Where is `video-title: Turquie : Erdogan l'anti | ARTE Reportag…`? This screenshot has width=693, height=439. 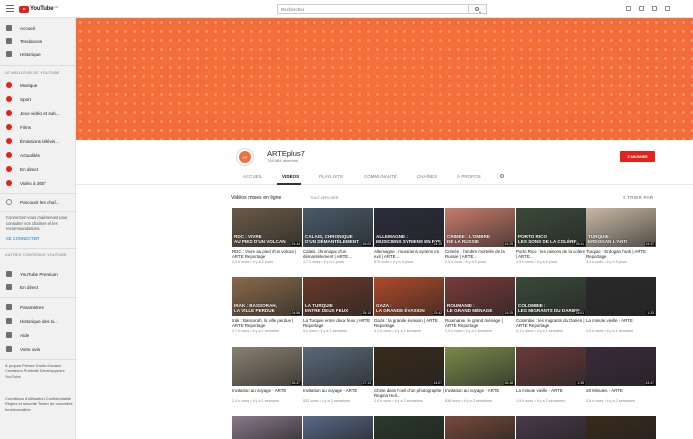 video-title: Turquie : Erdogan l'anti | ARTE Reportag… is located at coordinates (621, 254).